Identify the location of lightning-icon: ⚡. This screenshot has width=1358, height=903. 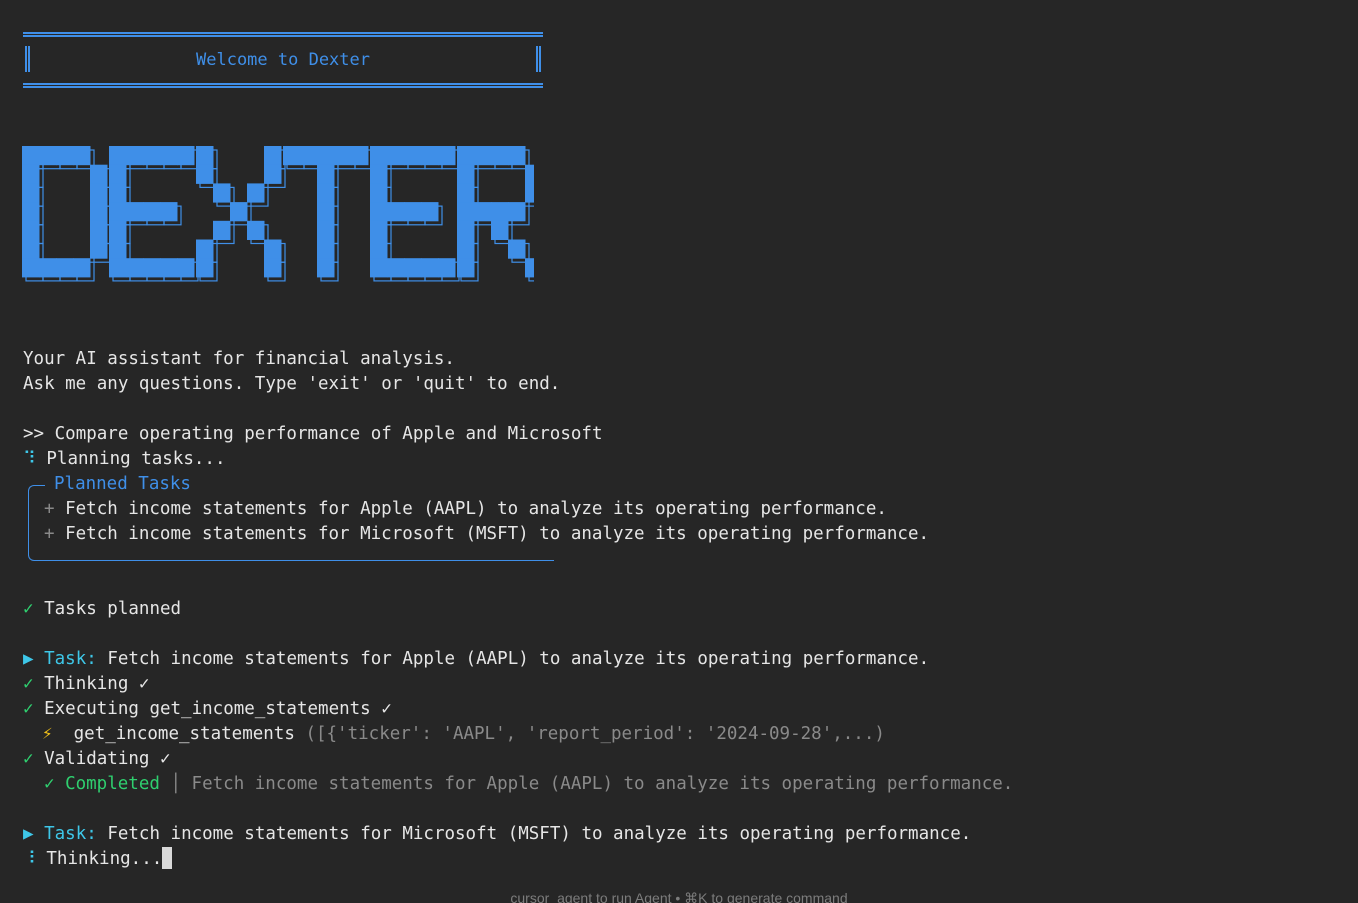
(47, 734).